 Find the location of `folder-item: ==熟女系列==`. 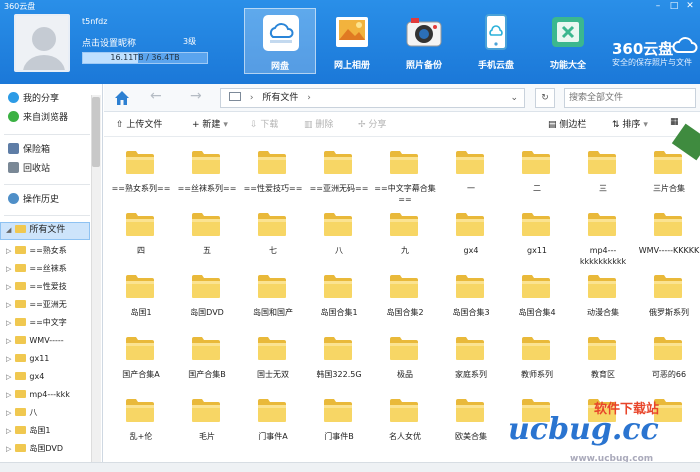

folder-item: ==熟女系列== is located at coordinates (141, 178).